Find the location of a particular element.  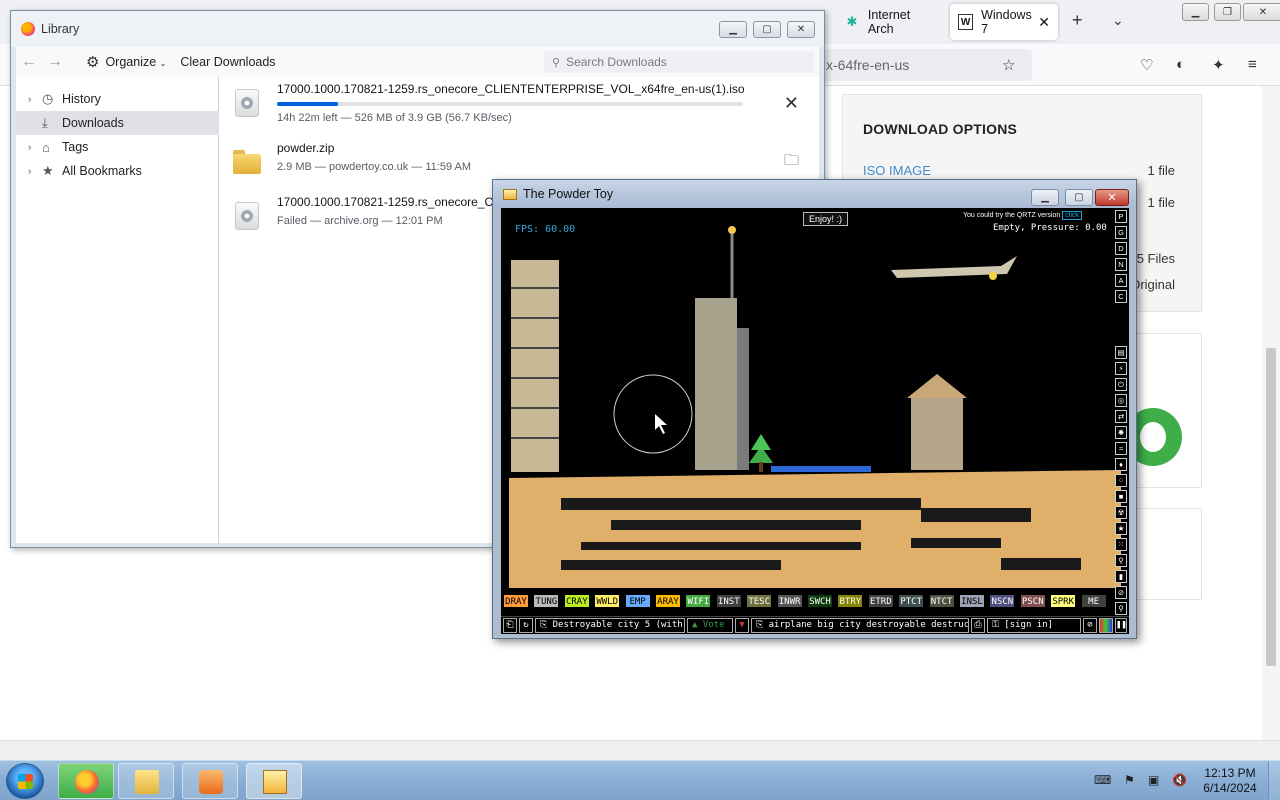

menu-button-a: A is located at coordinates (1121, 280).